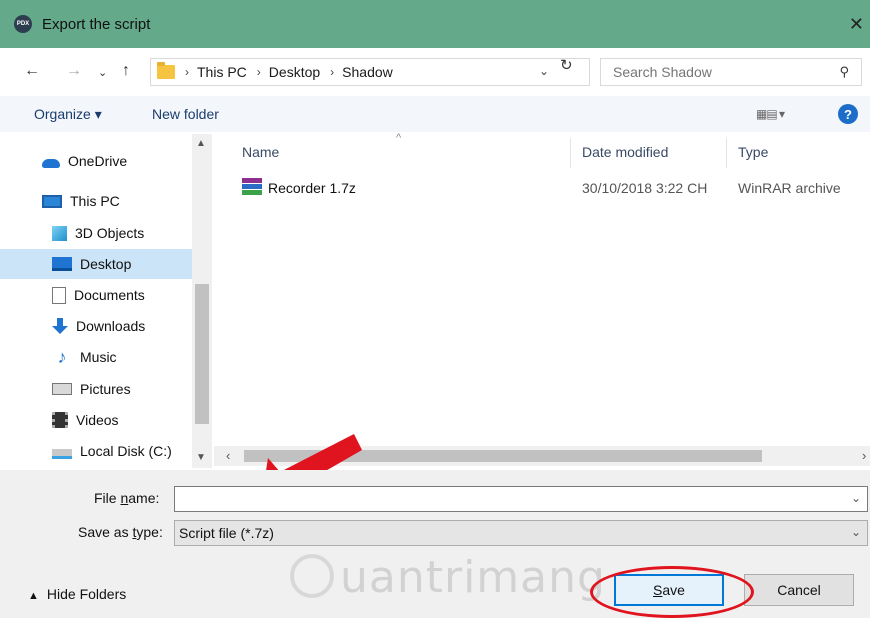 Image resolution: width=870 pixels, height=618 pixels. What do you see at coordinates (544, 71) in the screenshot?
I see `address-dropdown-icon: ⌄` at bounding box center [544, 71].